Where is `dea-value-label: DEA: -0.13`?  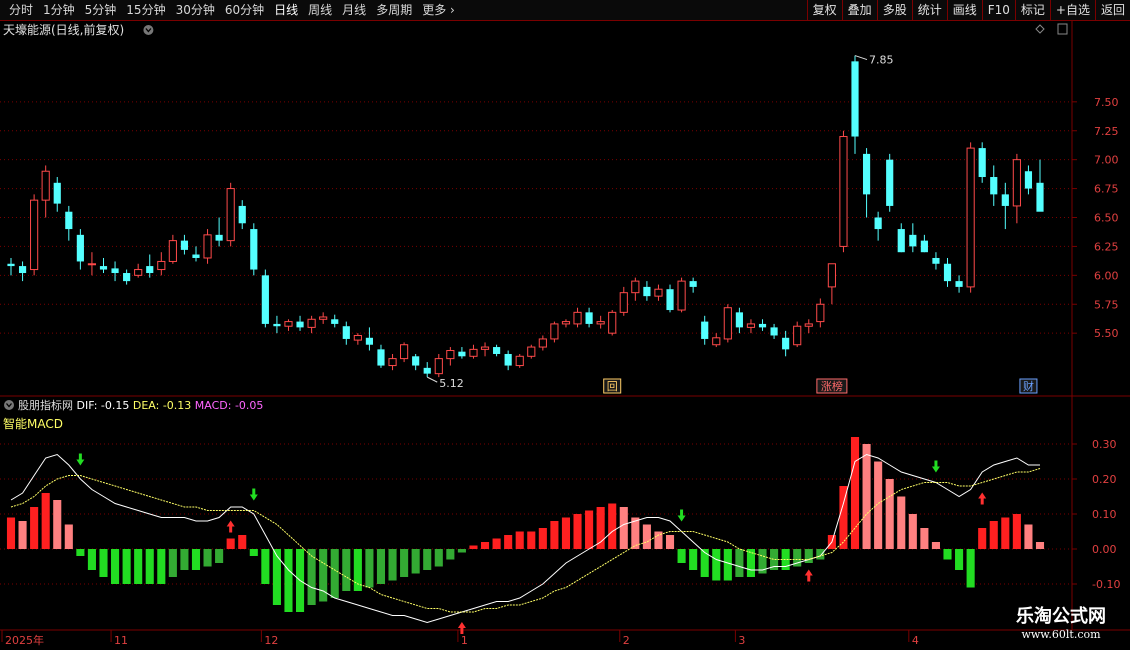 dea-value-label: DEA: -0.13 is located at coordinates (164, 405).